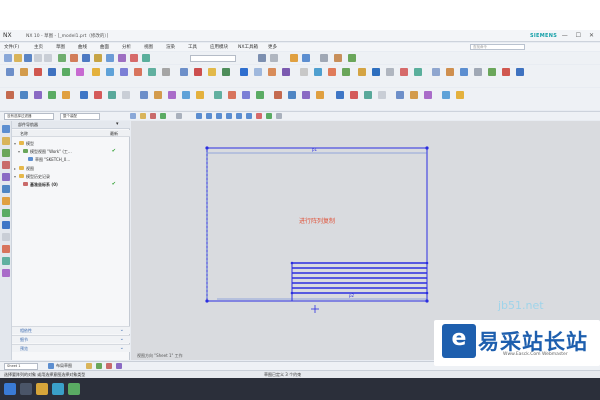  Describe the element at coordinates (286, 72) in the screenshot. I see `delete-curve-icon` at that location.